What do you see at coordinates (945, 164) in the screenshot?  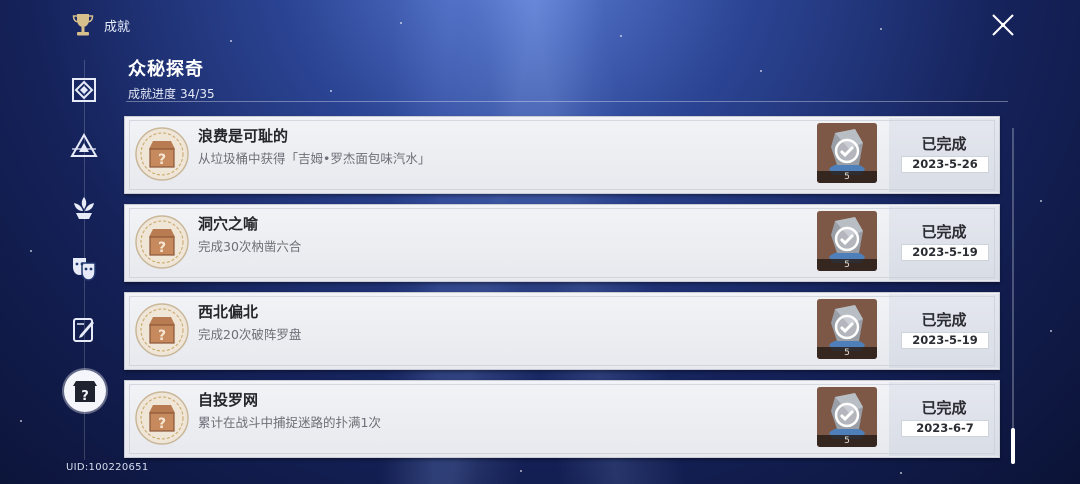 I see `completion-date: 2023-5-26` at bounding box center [945, 164].